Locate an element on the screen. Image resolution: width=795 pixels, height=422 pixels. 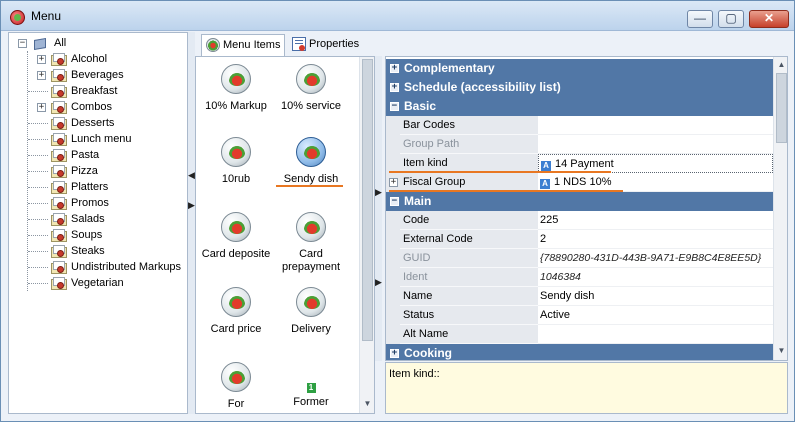
prop-external-code: External Code 2 is located at coordinates (579, 239).